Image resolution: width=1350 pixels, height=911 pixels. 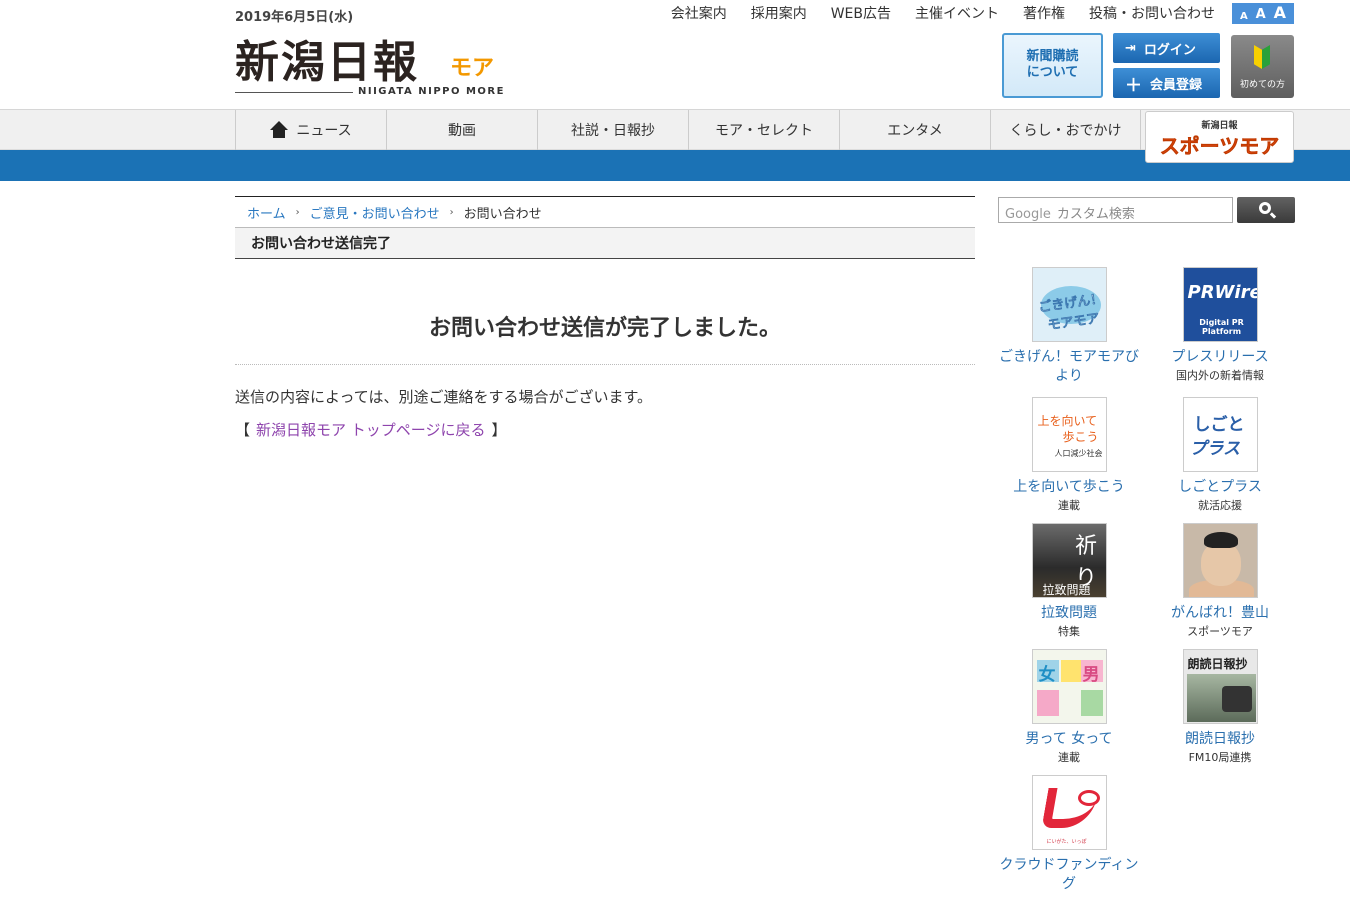 What do you see at coordinates (243, 430) in the screenshot?
I see `bracket-open: 【` at bounding box center [243, 430].